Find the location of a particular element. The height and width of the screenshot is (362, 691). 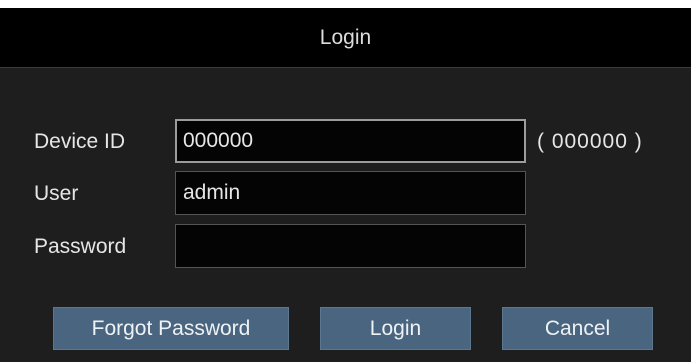

password-label: Password is located at coordinates (80, 246).